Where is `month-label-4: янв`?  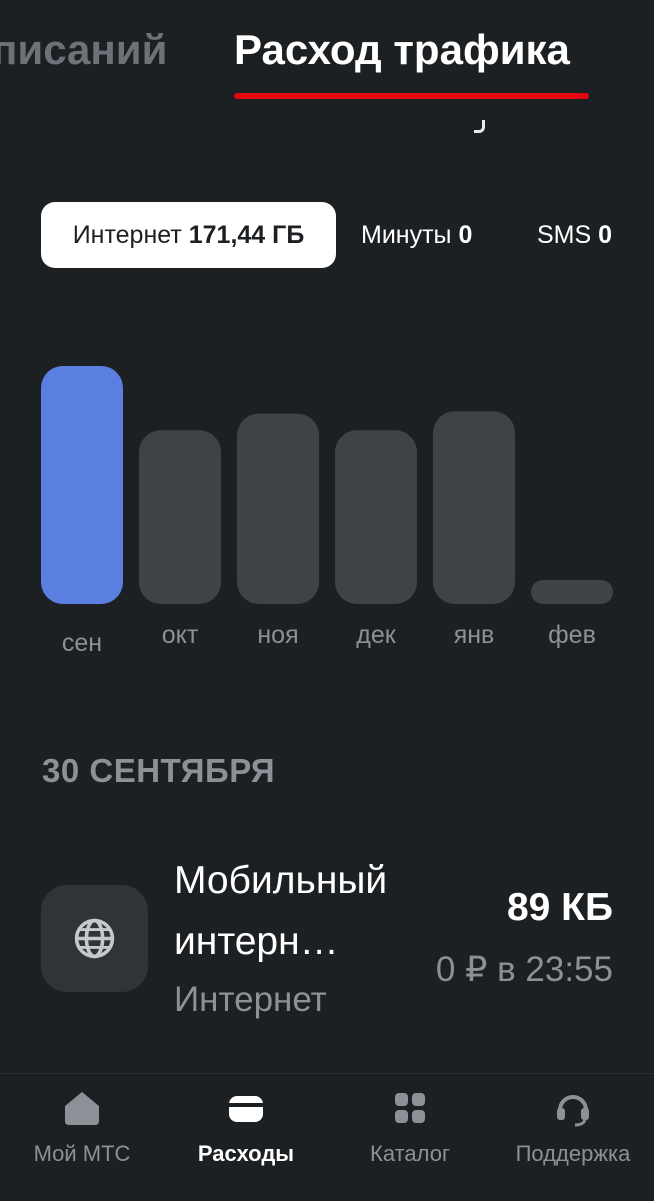 month-label-4: янв is located at coordinates (474, 635).